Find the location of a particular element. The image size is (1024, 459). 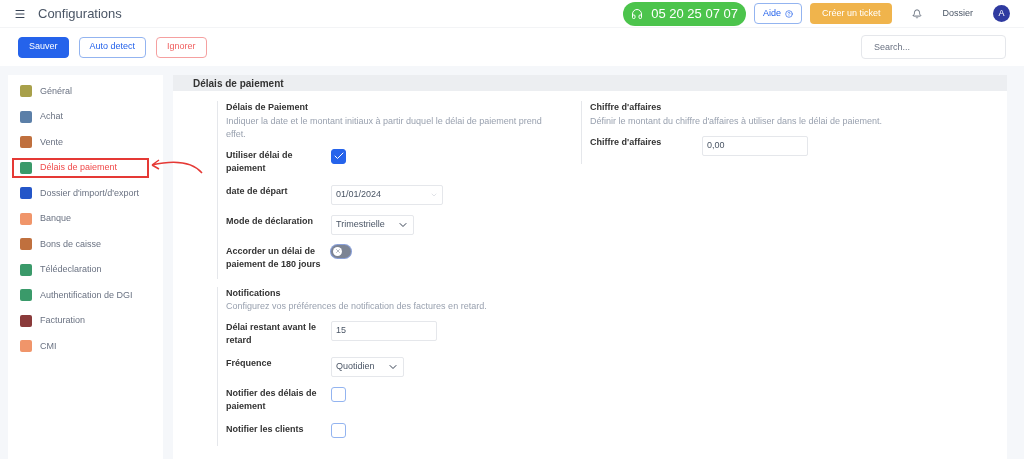

field-label: Utiliser délai de paiement is located at coordinates (260, 161).